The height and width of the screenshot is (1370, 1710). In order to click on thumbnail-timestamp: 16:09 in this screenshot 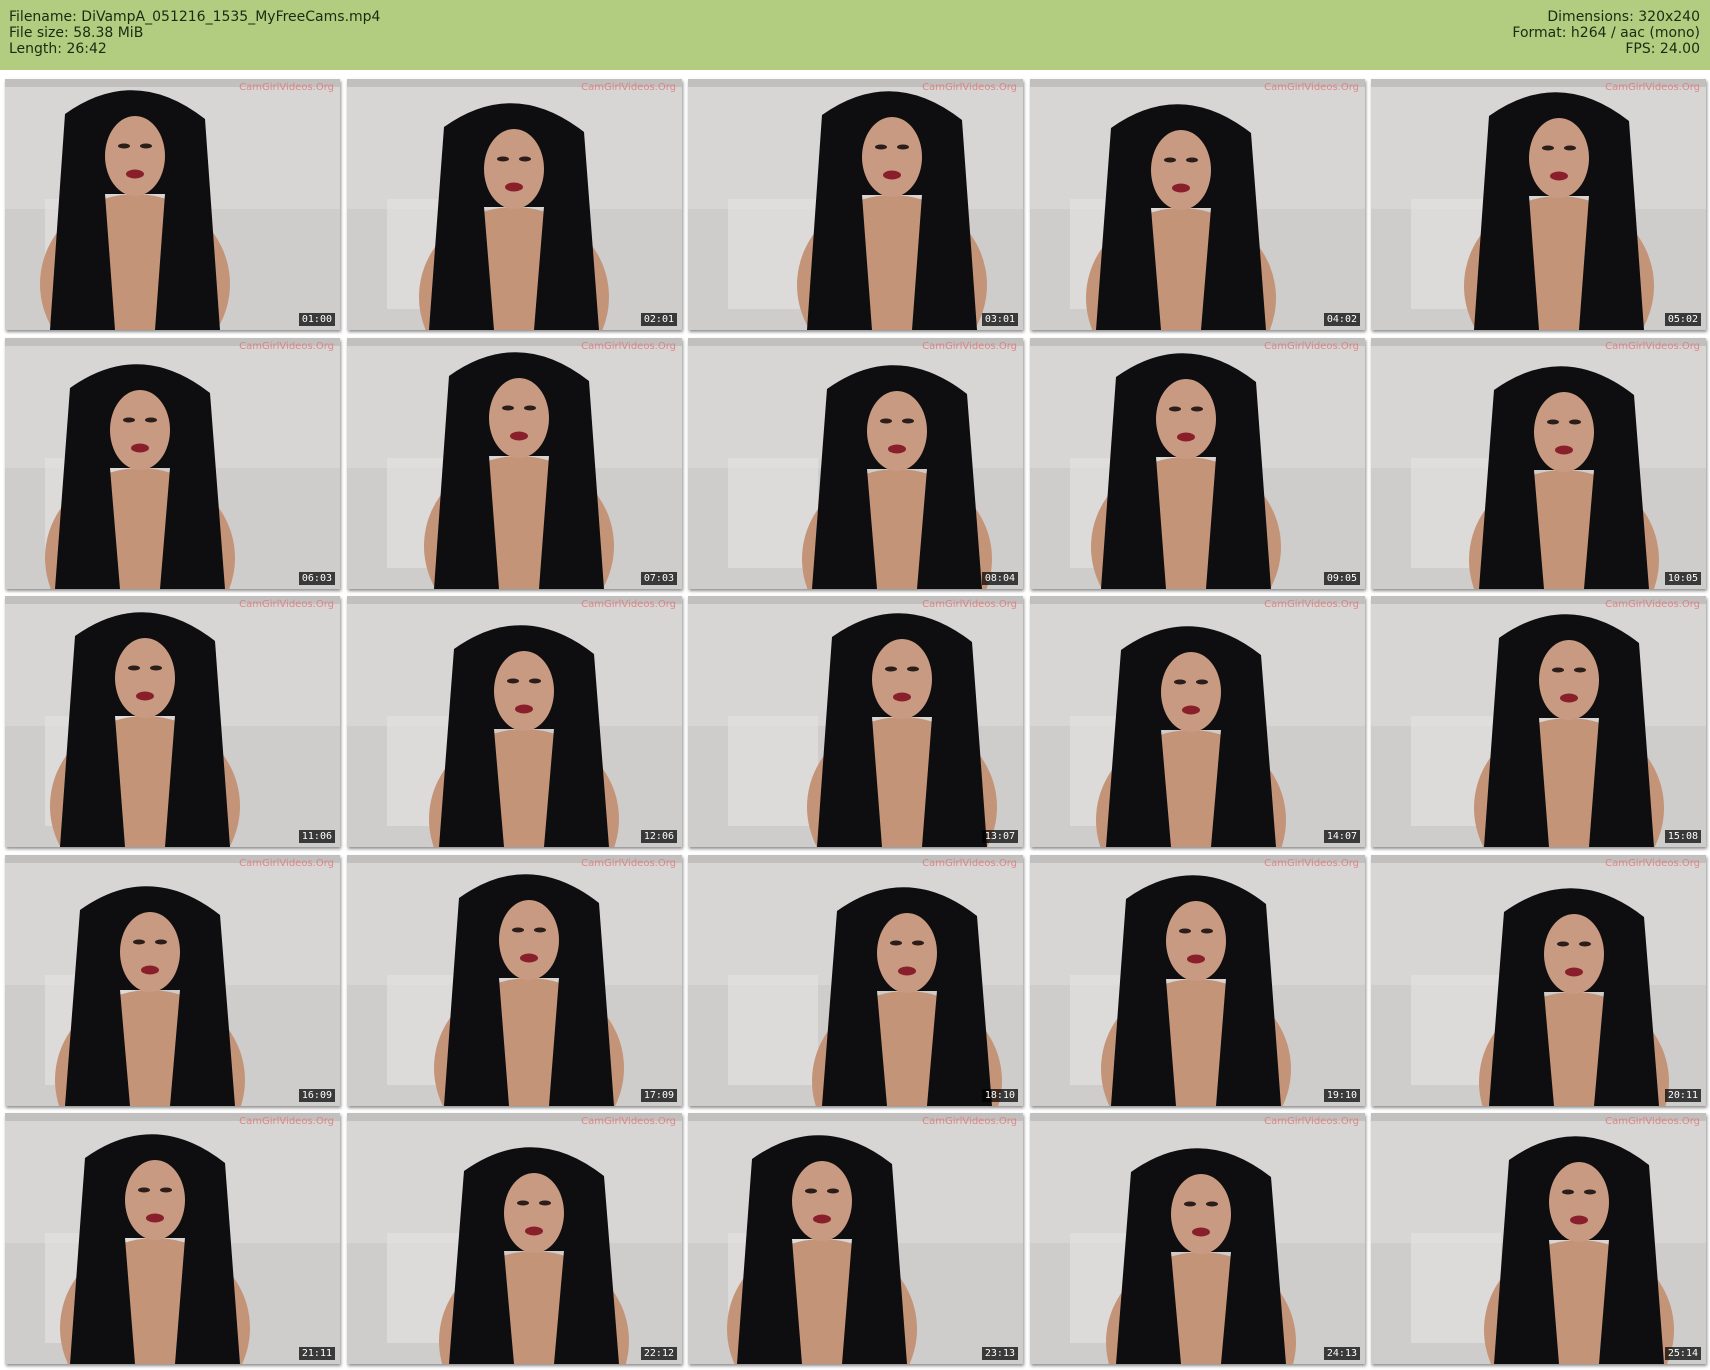, I will do `click(316, 1095)`.